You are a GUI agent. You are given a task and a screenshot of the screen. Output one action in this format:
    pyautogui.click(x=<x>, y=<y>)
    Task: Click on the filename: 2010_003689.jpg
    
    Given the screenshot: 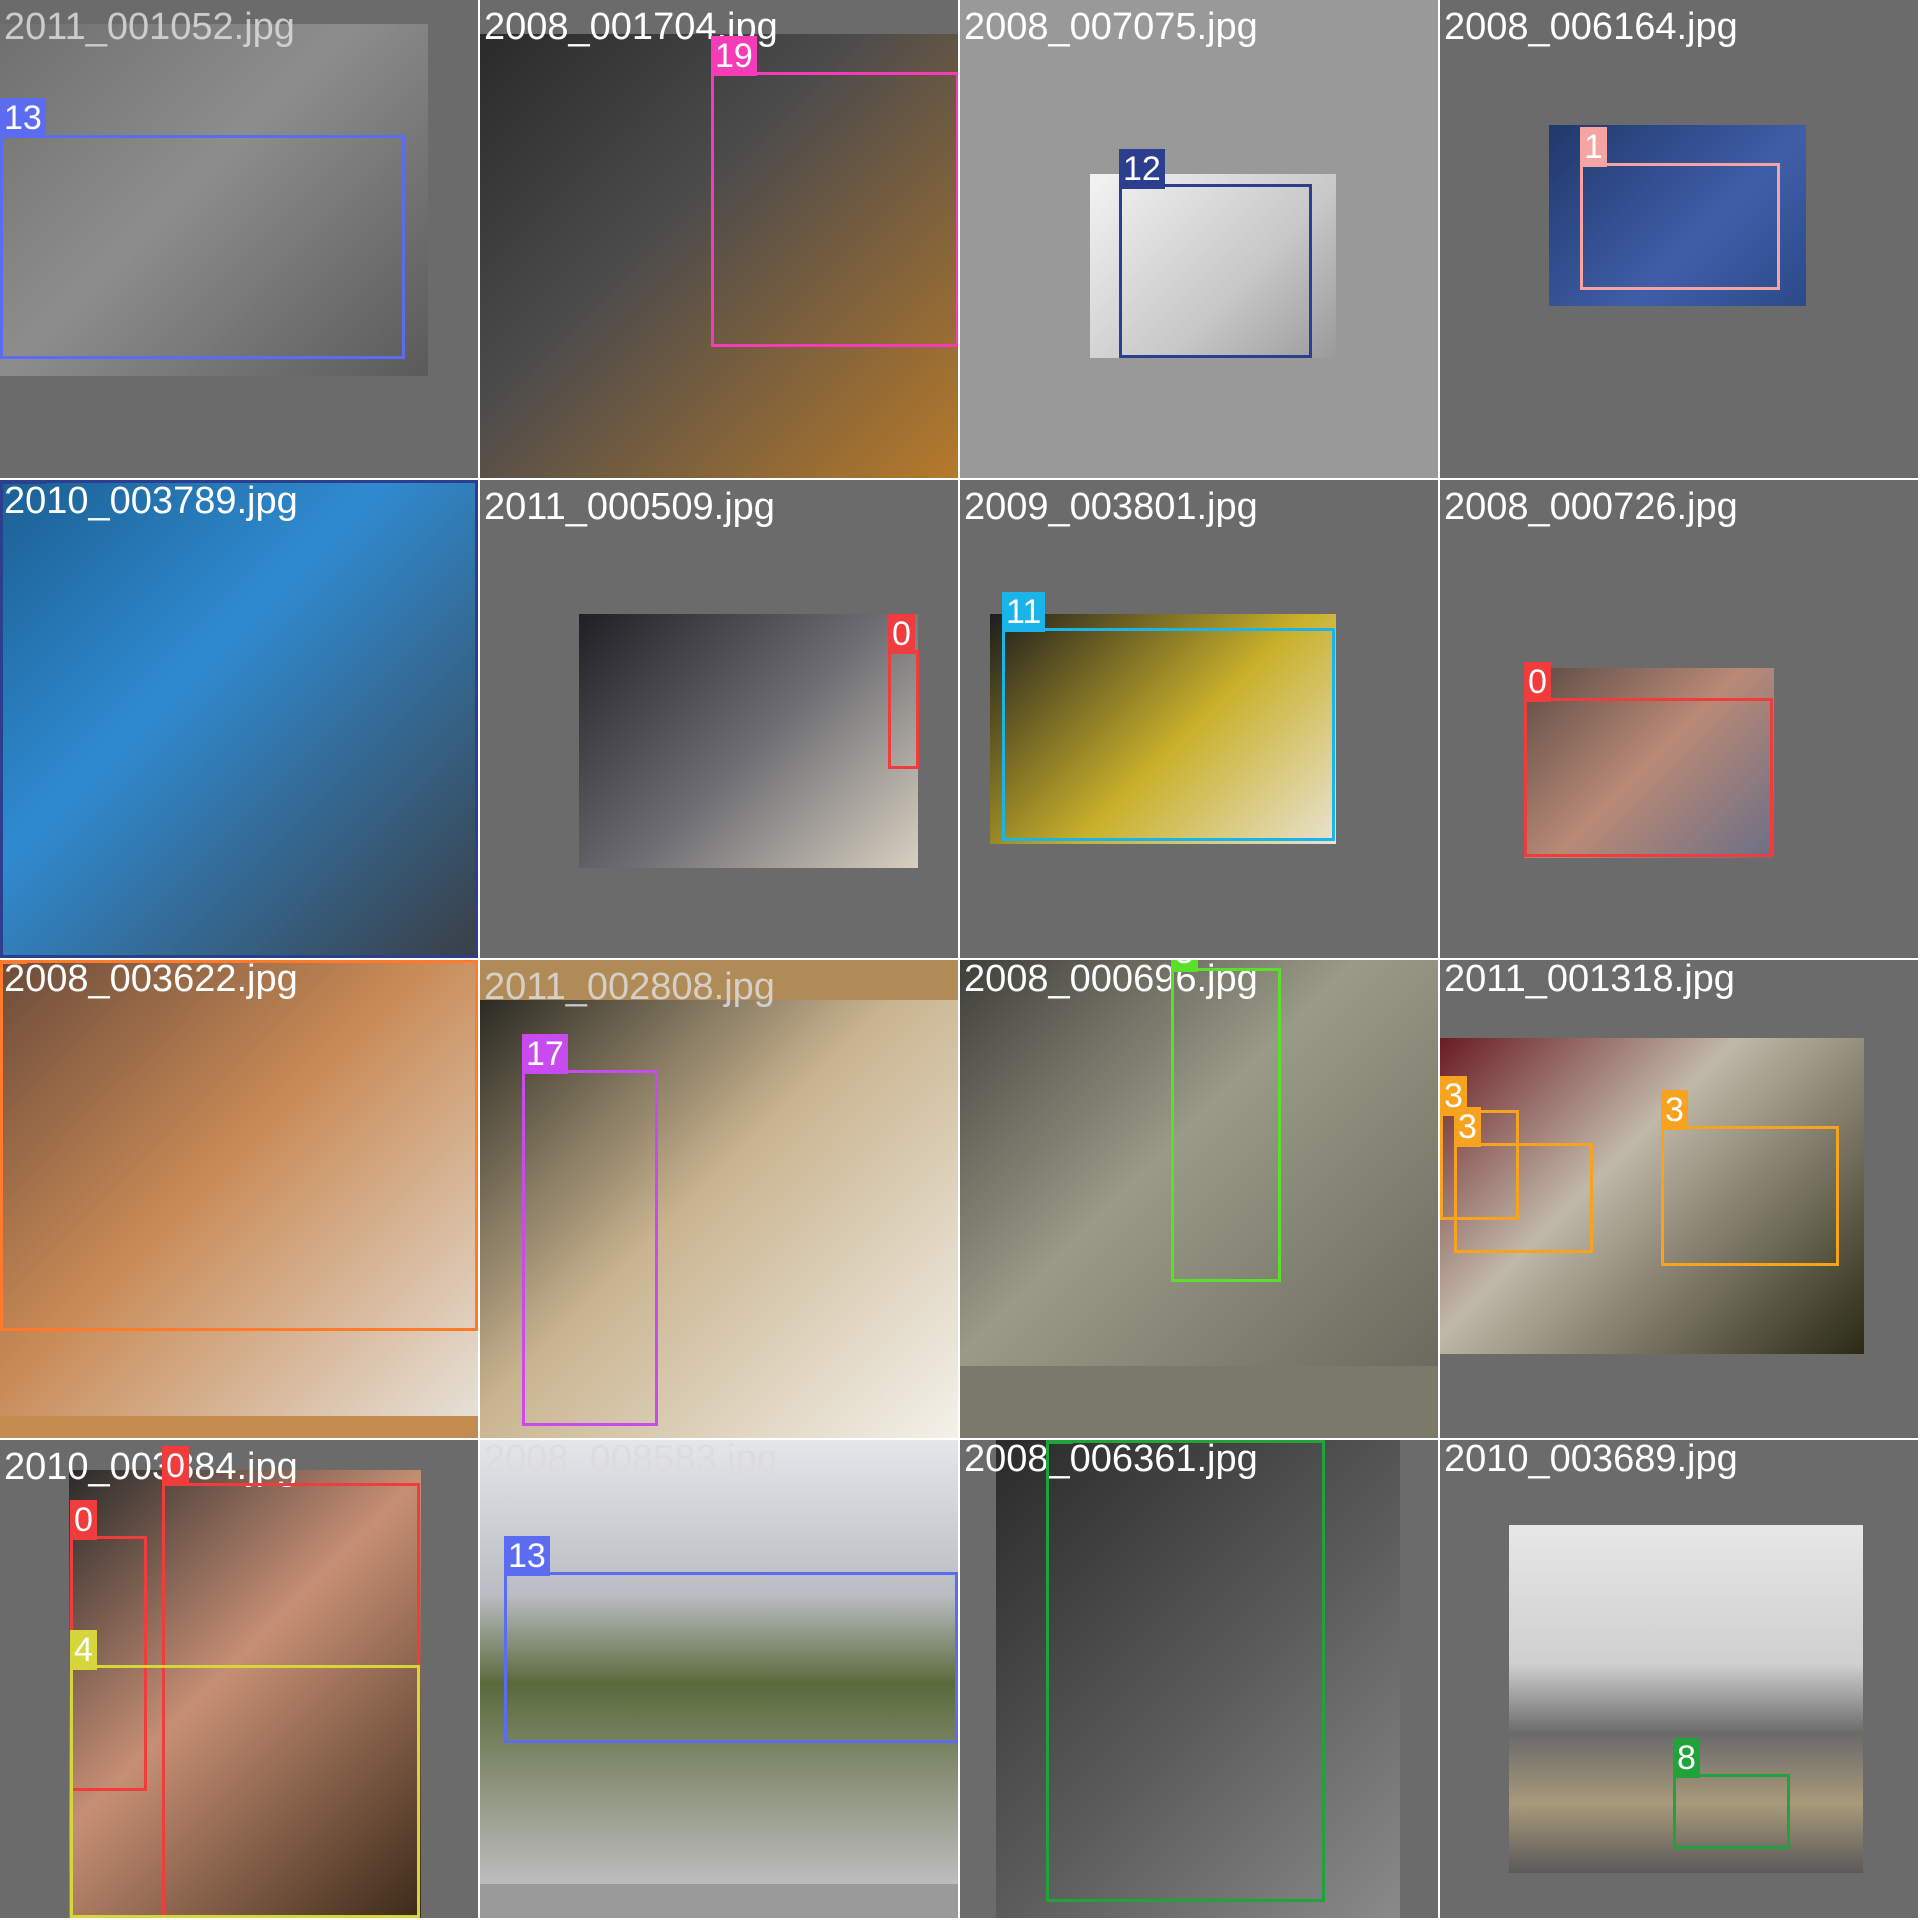 What is the action you would take?
    pyautogui.click(x=1591, y=1460)
    